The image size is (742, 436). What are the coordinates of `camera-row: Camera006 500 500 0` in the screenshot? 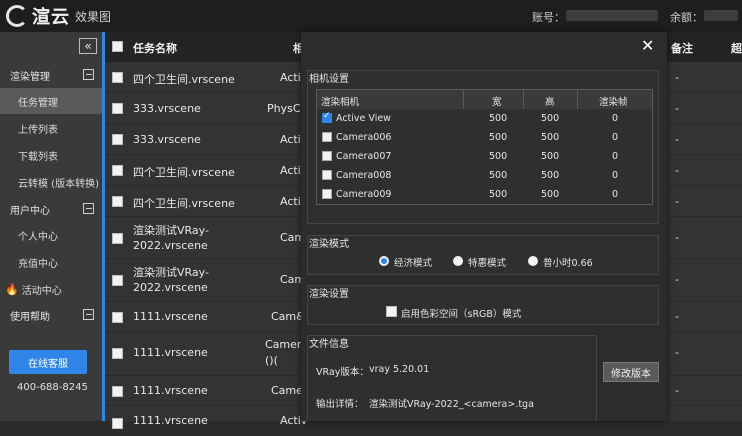 It's located at (484, 137).